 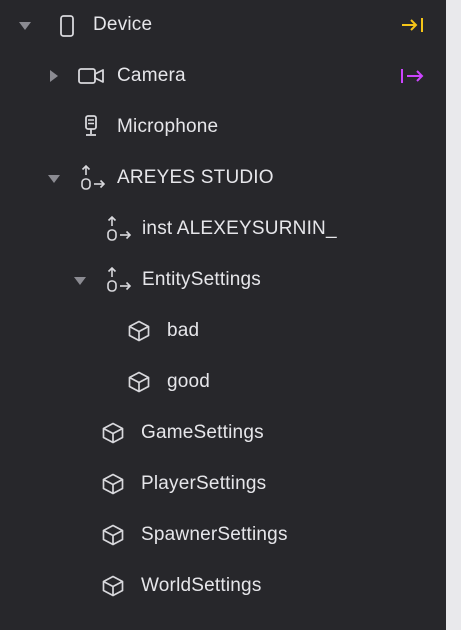 What do you see at coordinates (183, 330) in the screenshot?
I see `tree-item-label: bad` at bounding box center [183, 330].